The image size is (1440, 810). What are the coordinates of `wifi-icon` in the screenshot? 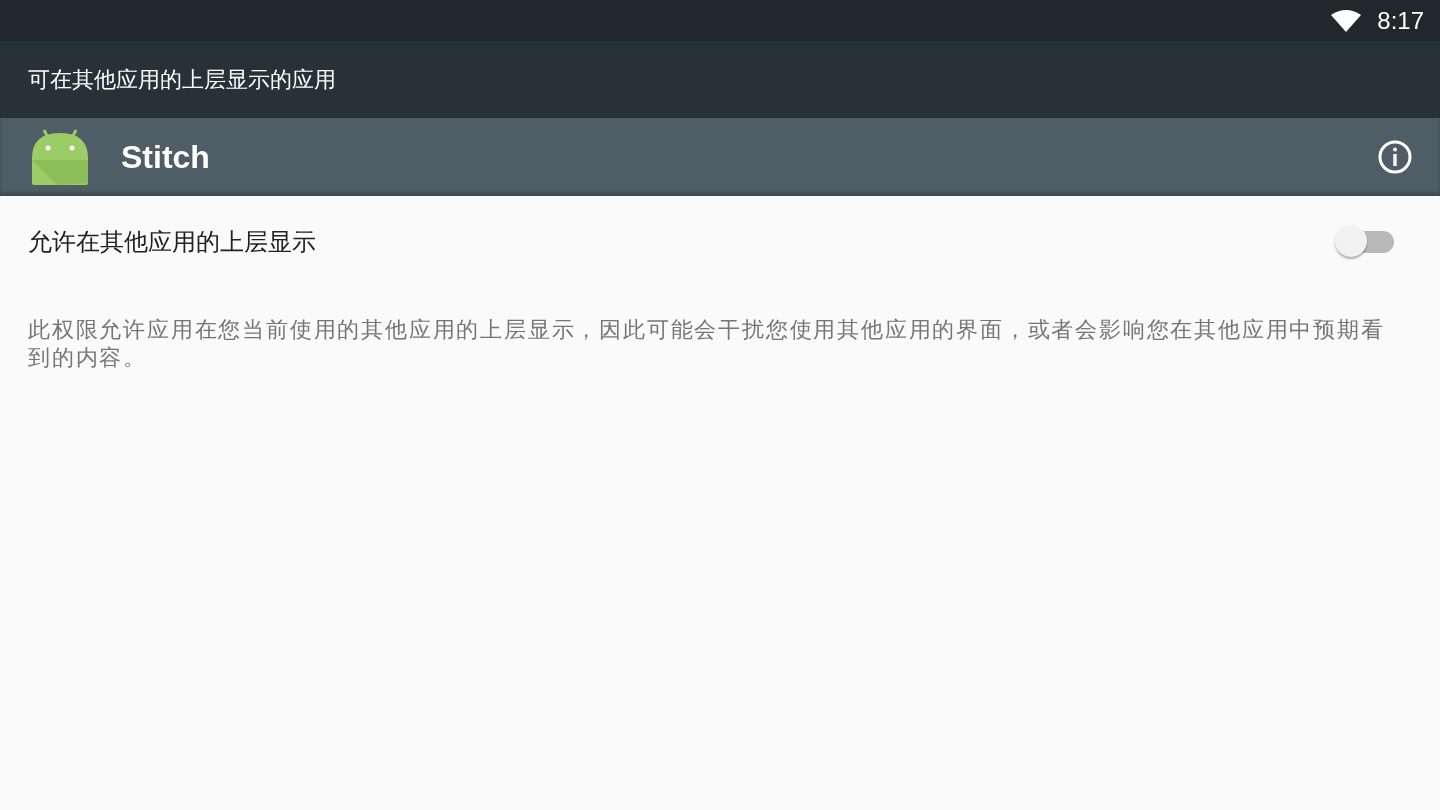 It's located at (1346, 20).